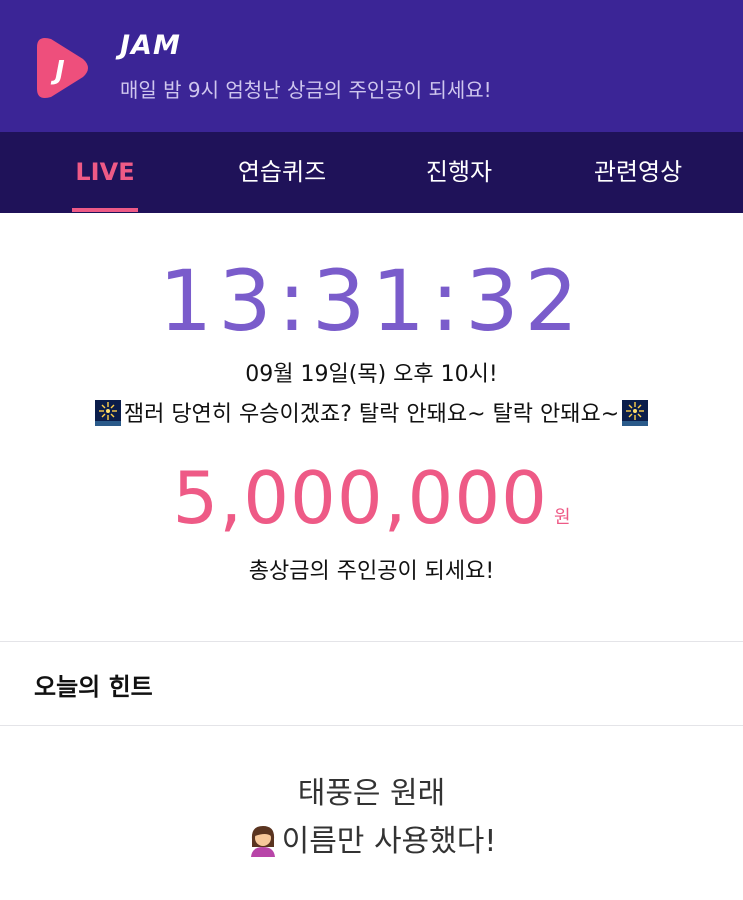  Describe the element at coordinates (62, 68) in the screenshot. I see `jam-logo-icon: J` at that location.